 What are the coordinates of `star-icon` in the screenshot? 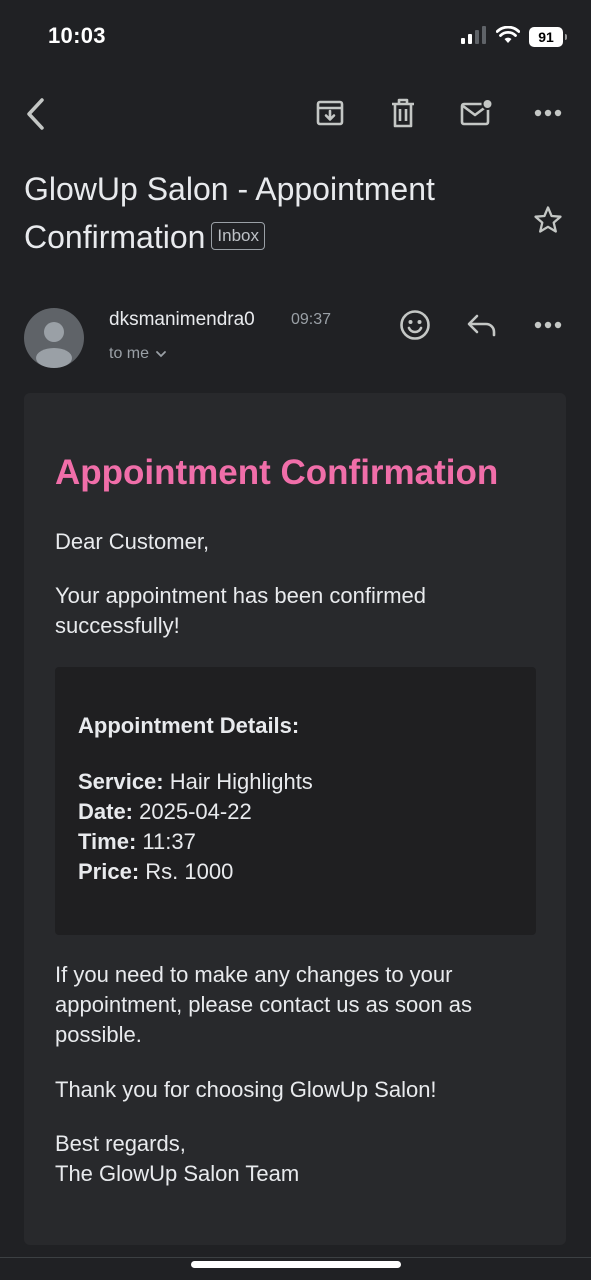 It's located at (548, 219).